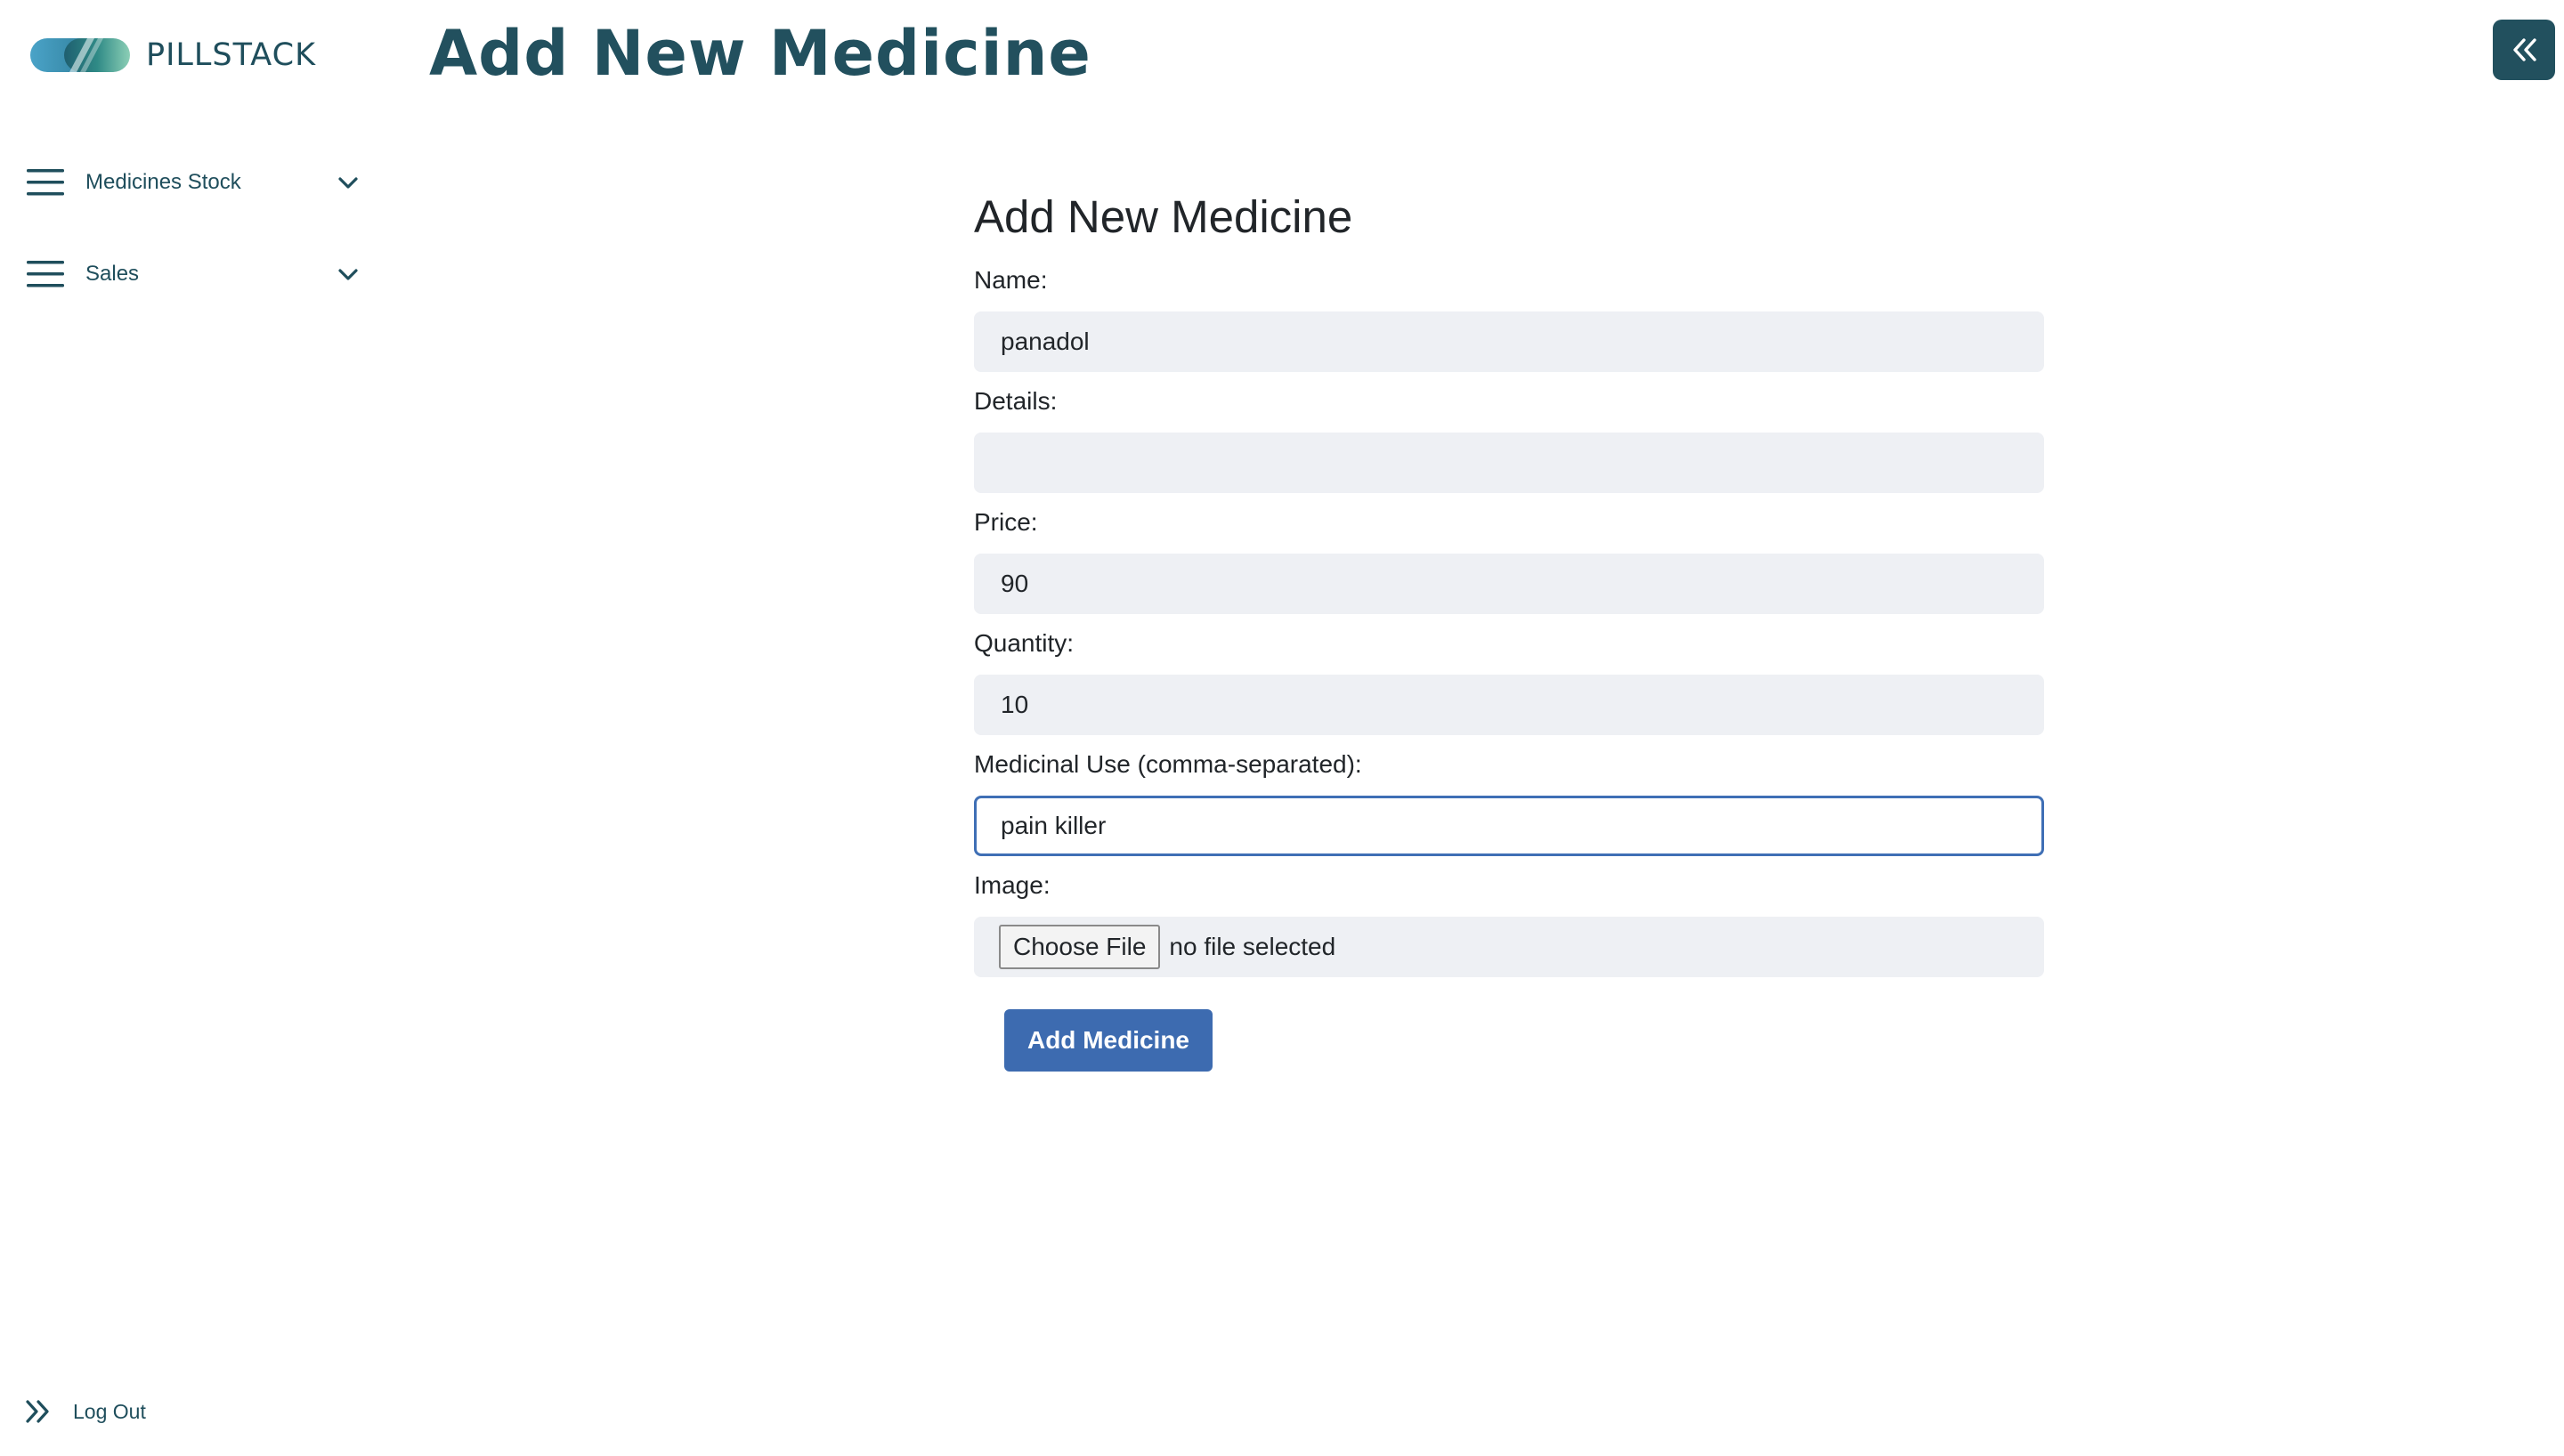 The width and height of the screenshot is (2564, 1456). Describe the element at coordinates (163, 182) in the screenshot. I see `sidebar-item-label: Medicines Stock` at that location.